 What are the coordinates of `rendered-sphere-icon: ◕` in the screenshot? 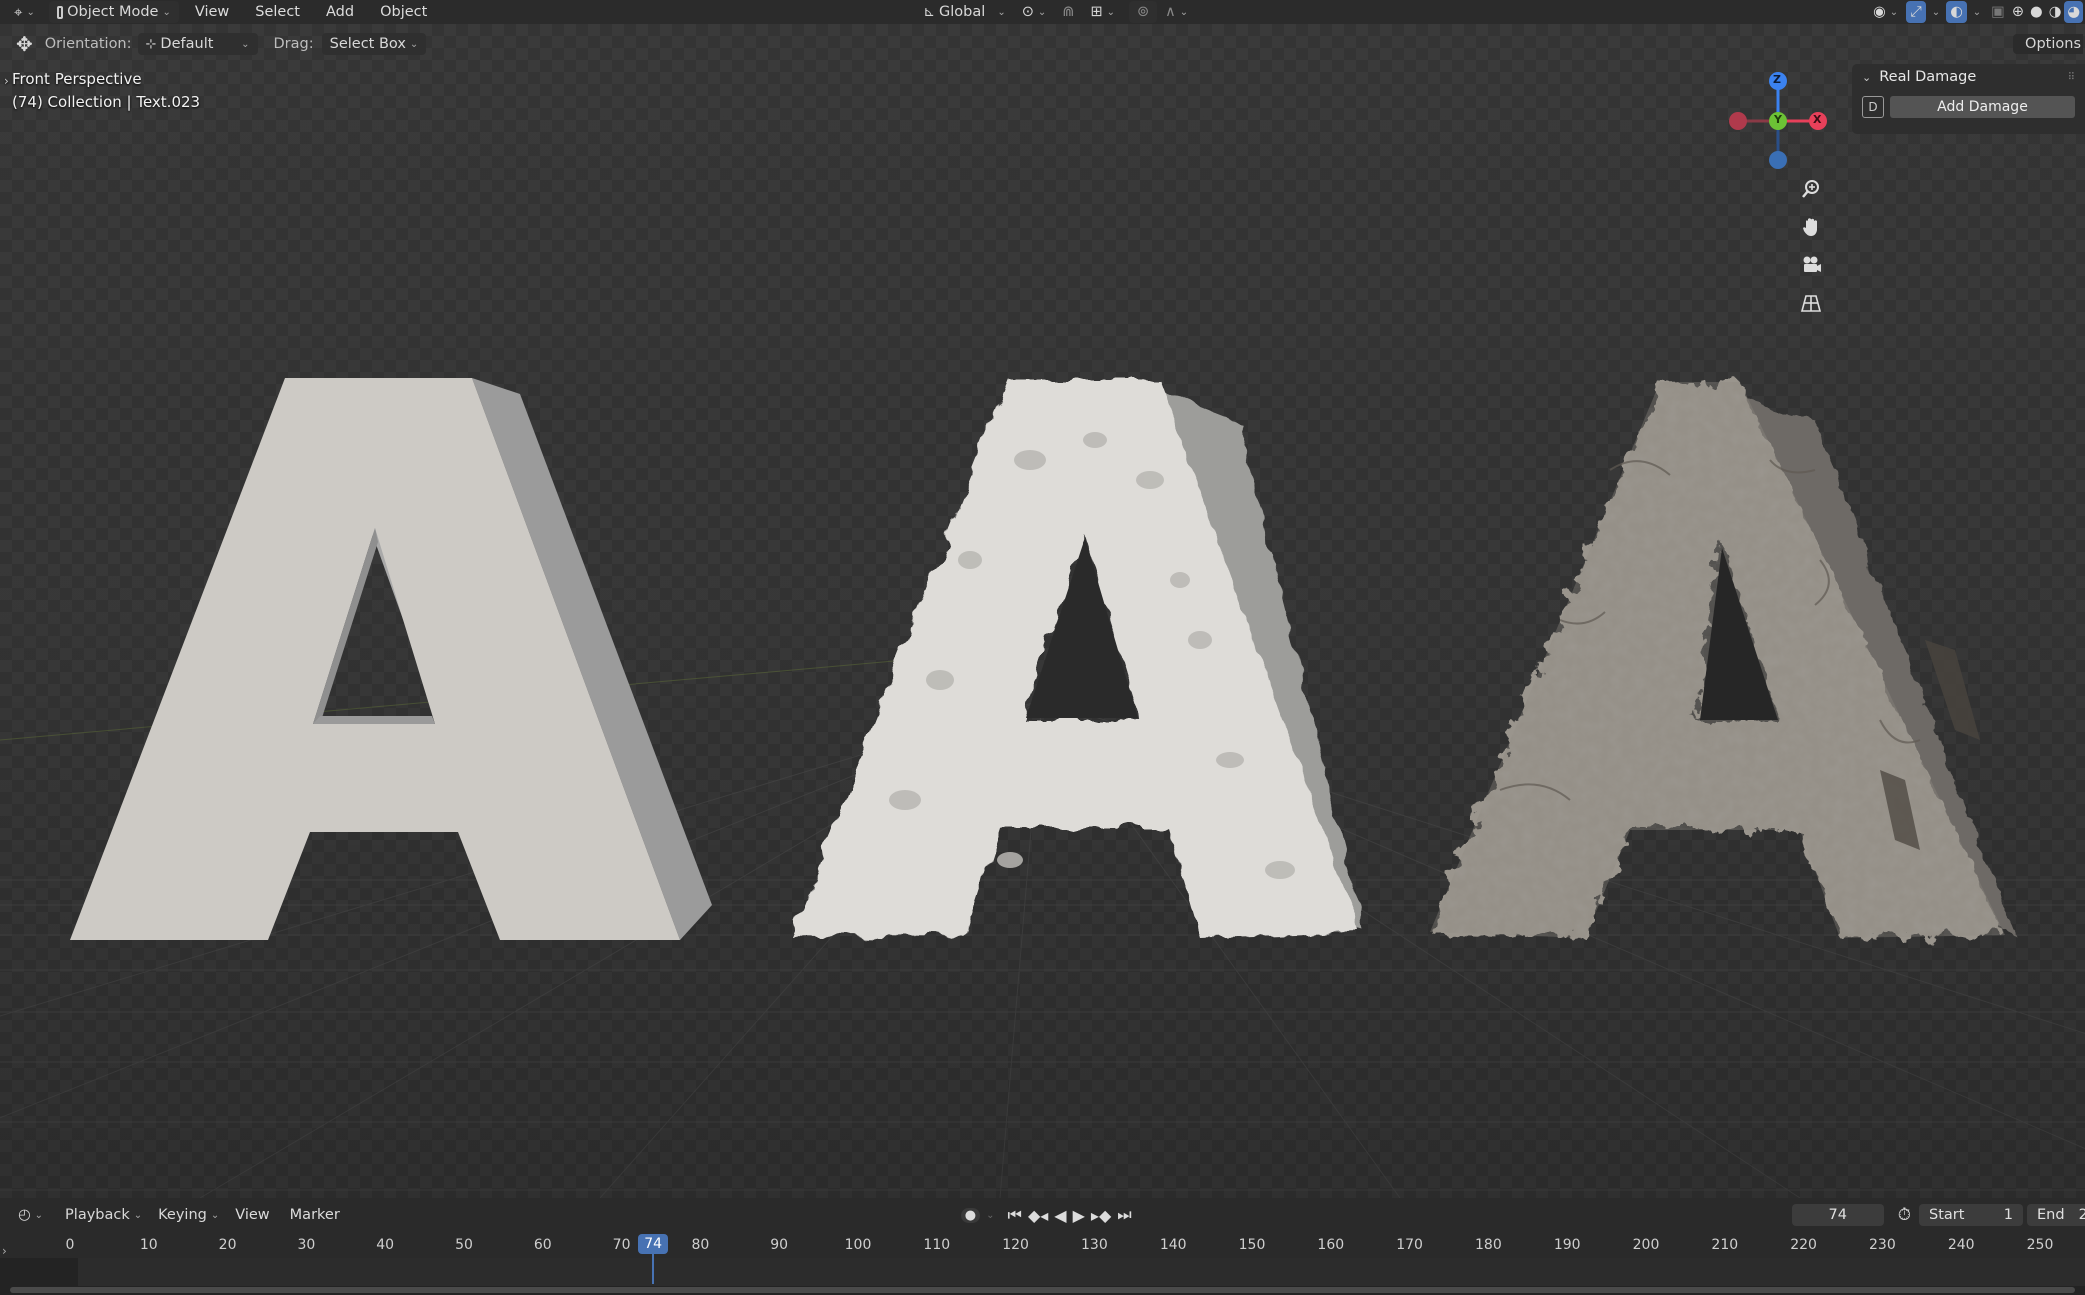 It's located at (2073, 12).